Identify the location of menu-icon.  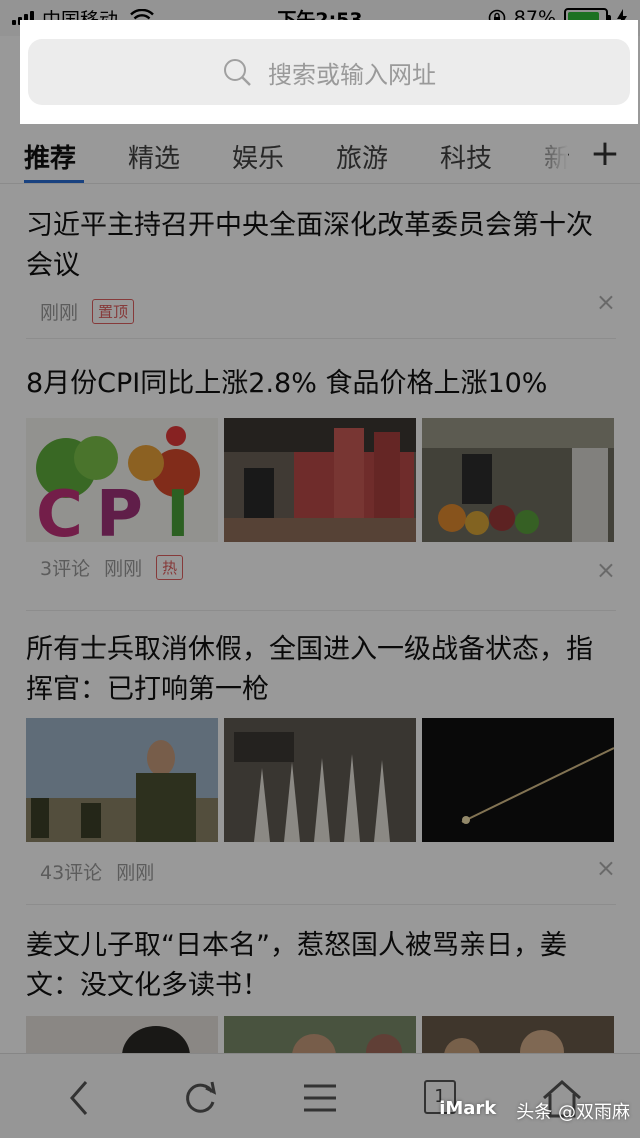
(320, 1098).